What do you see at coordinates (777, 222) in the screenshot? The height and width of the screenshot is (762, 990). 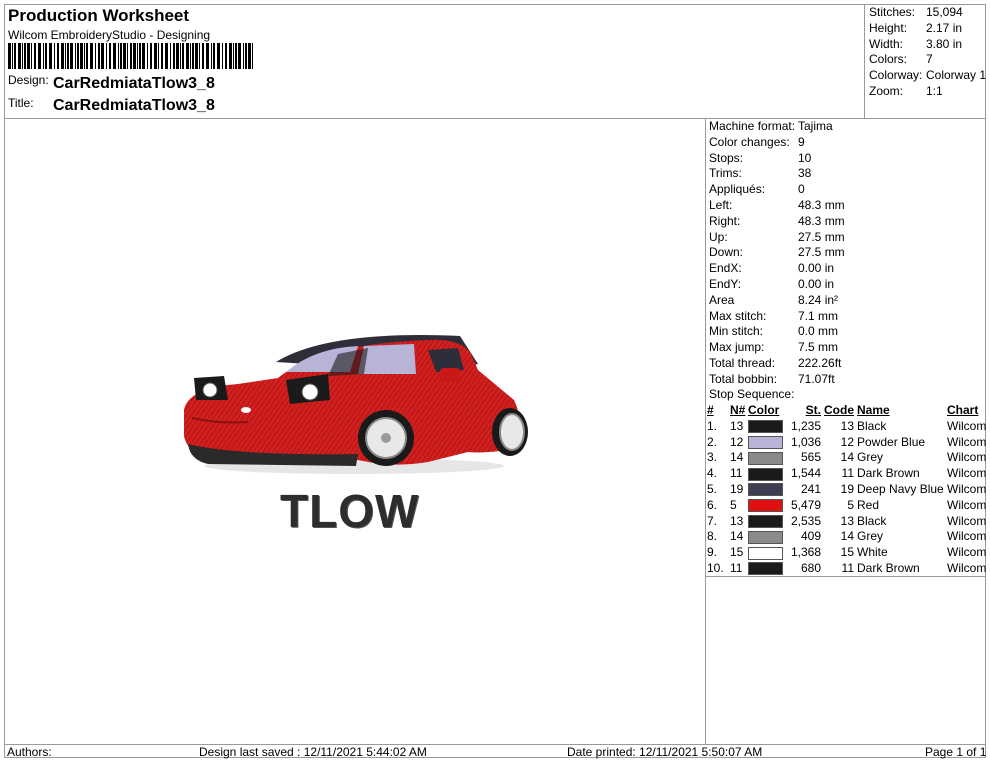 I see `property-row: Right: 48.3 mm` at bounding box center [777, 222].